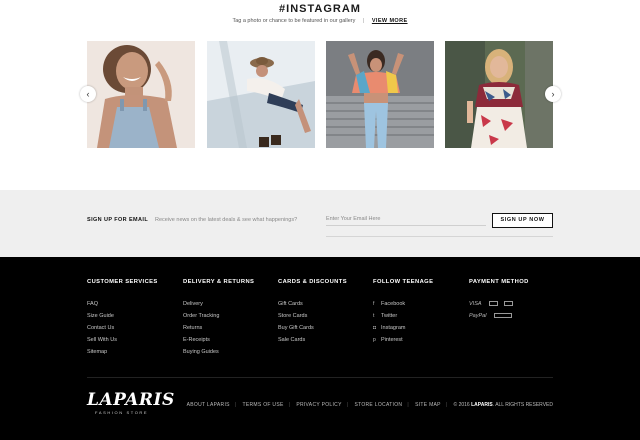  I want to click on instagram-link: ◘ Instagram, so click(403, 328).